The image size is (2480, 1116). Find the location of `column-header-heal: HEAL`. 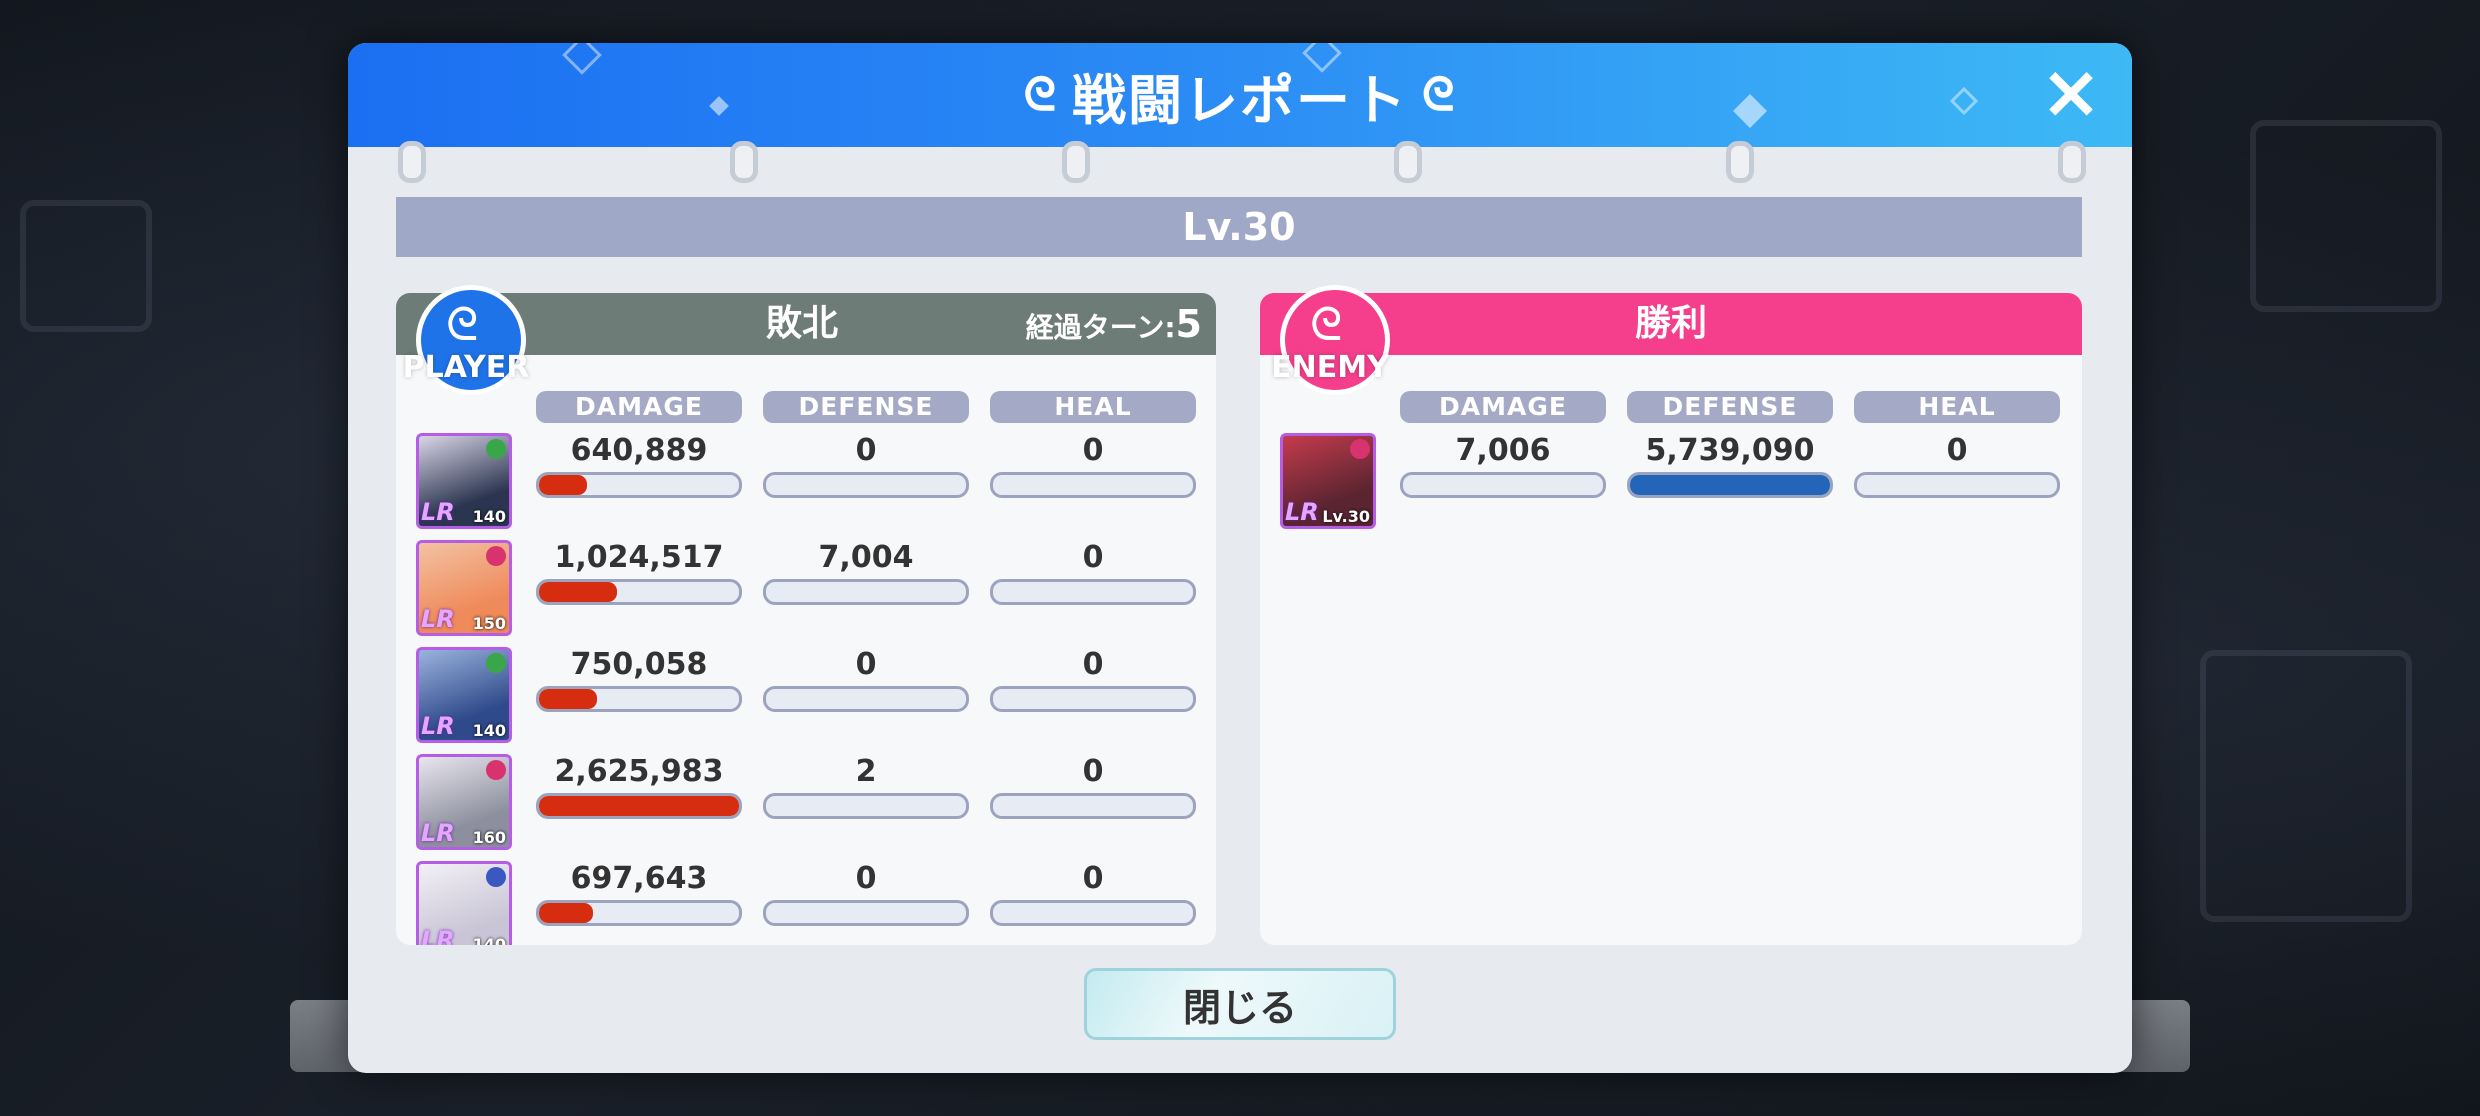

column-header-heal: HEAL is located at coordinates (1093, 407).